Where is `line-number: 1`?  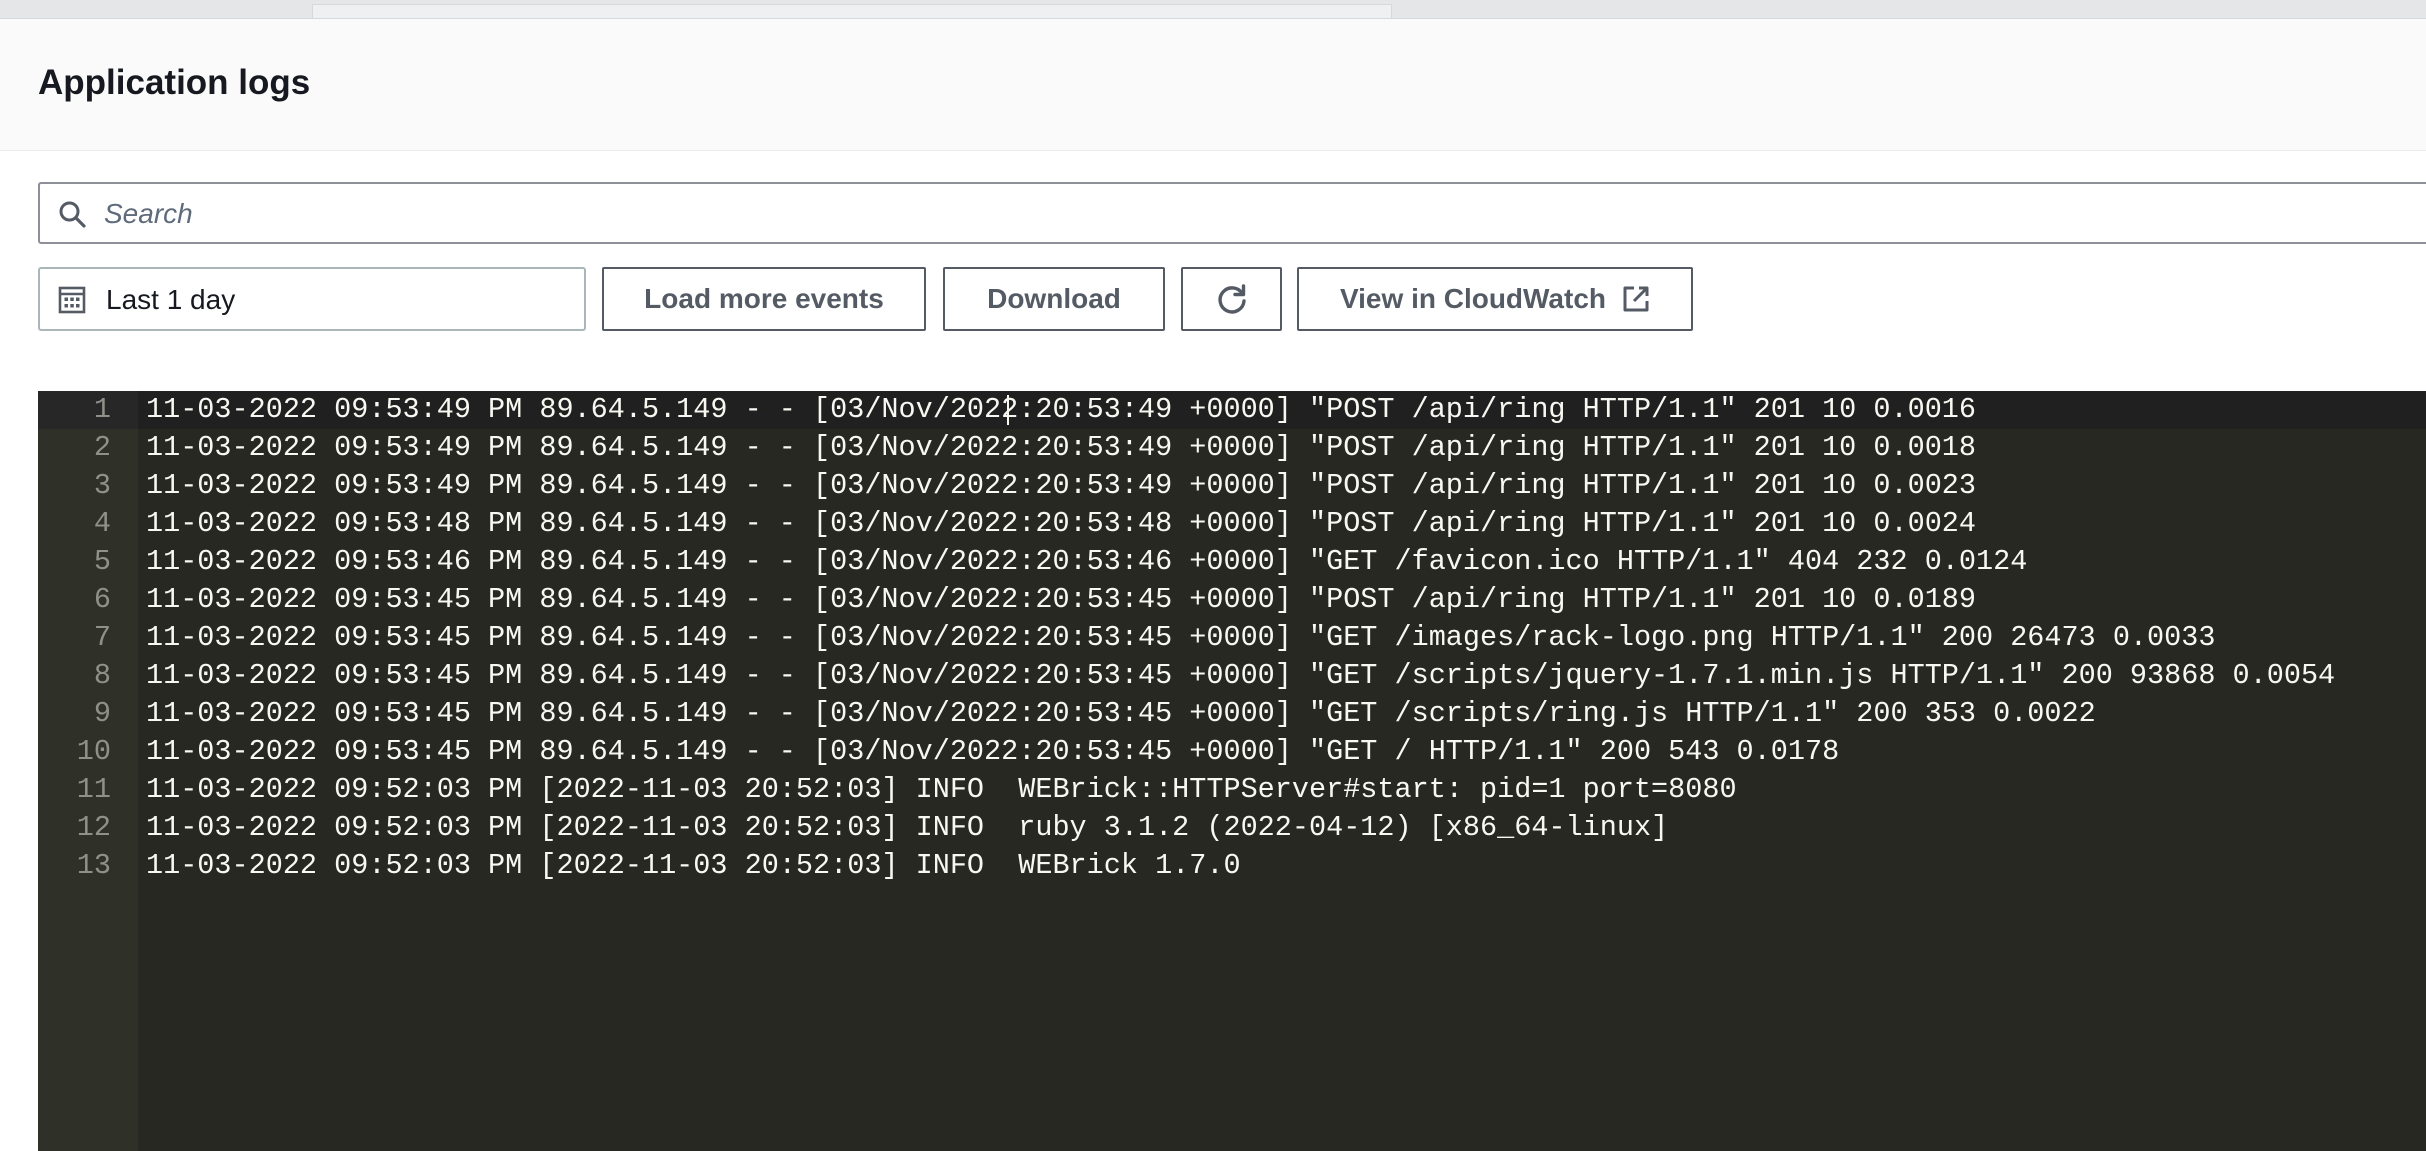 line-number: 1 is located at coordinates (88, 410).